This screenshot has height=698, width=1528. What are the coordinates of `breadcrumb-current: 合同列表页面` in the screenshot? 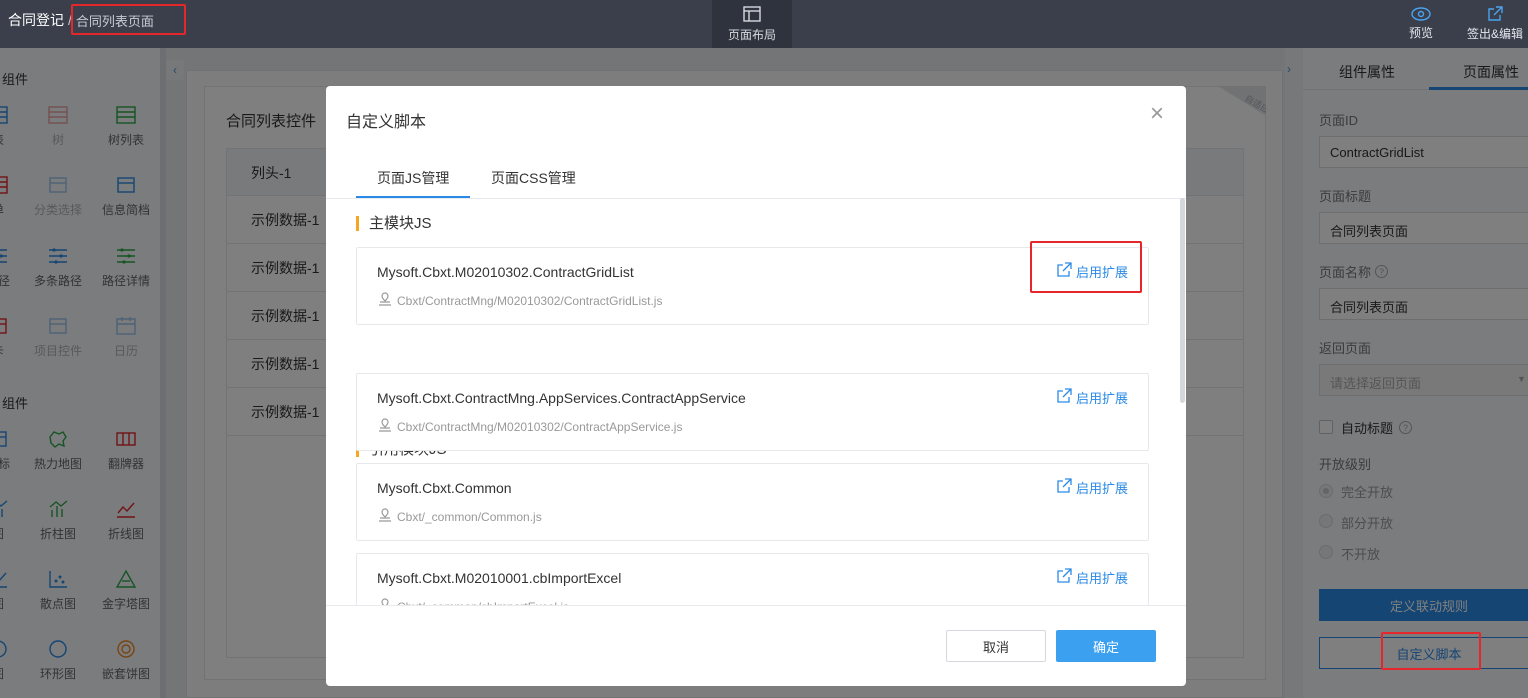 It's located at (114, 21).